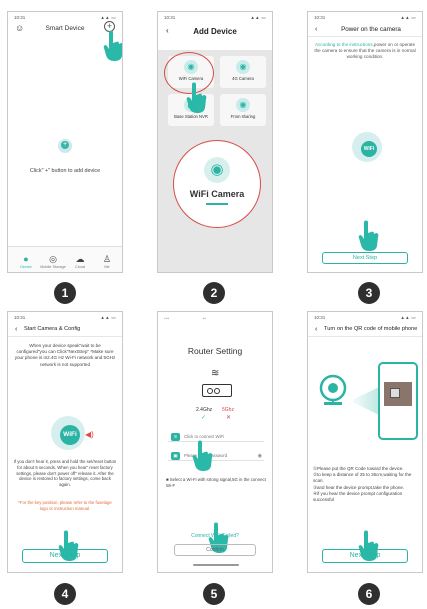 This screenshot has width=427, height=609. I want to click on lock-icon: ▣, so click(175, 456).